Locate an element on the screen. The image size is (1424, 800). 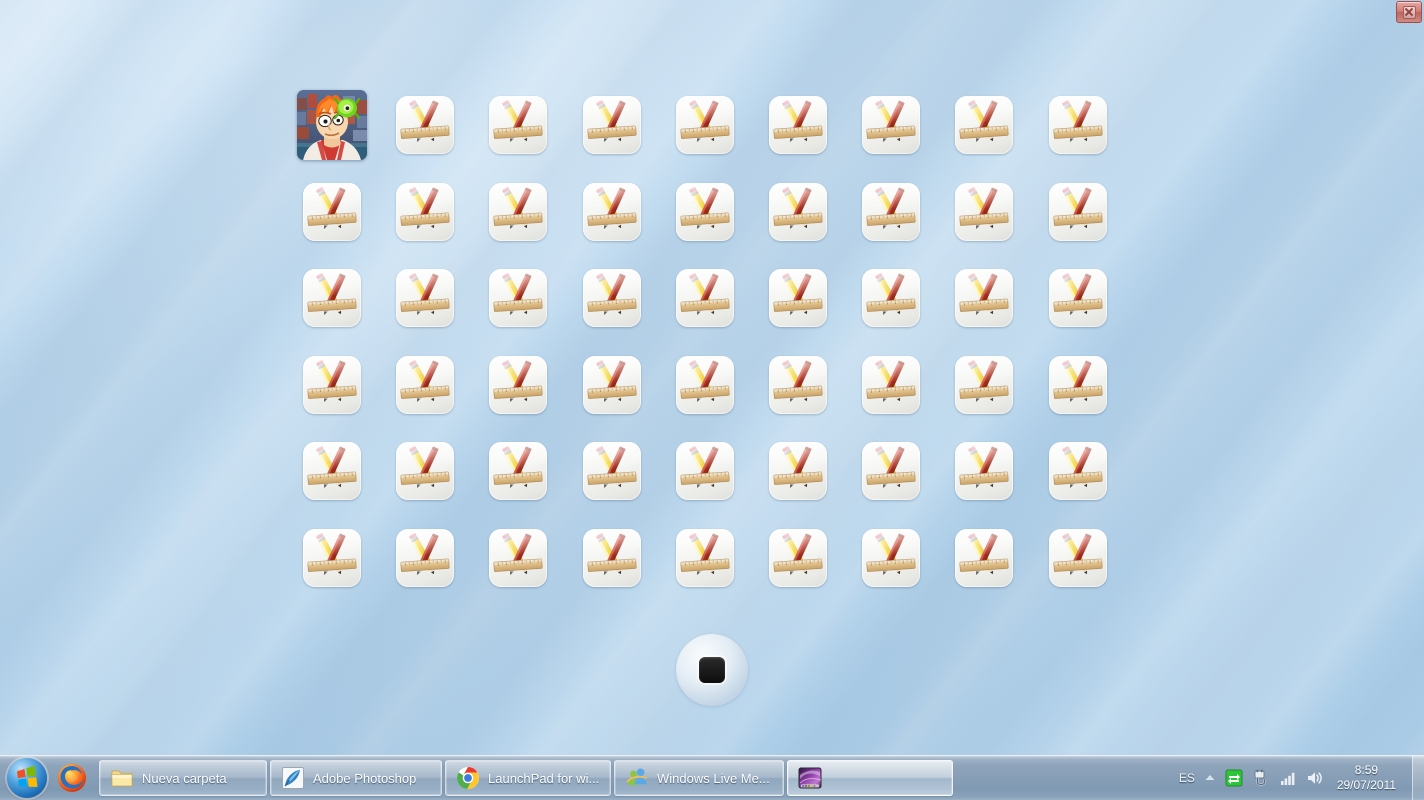
taskbar-button: Adobe Photoshop is located at coordinates (356, 778).